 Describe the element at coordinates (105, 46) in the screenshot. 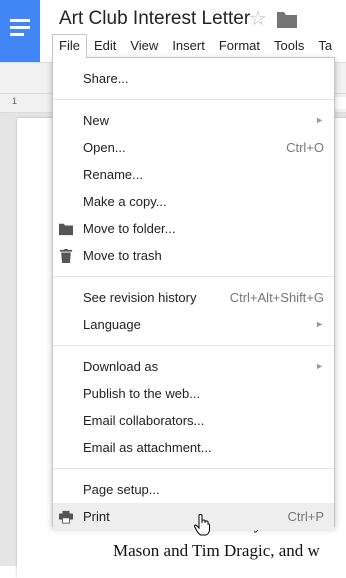

I see `menu-edit: Edit` at that location.